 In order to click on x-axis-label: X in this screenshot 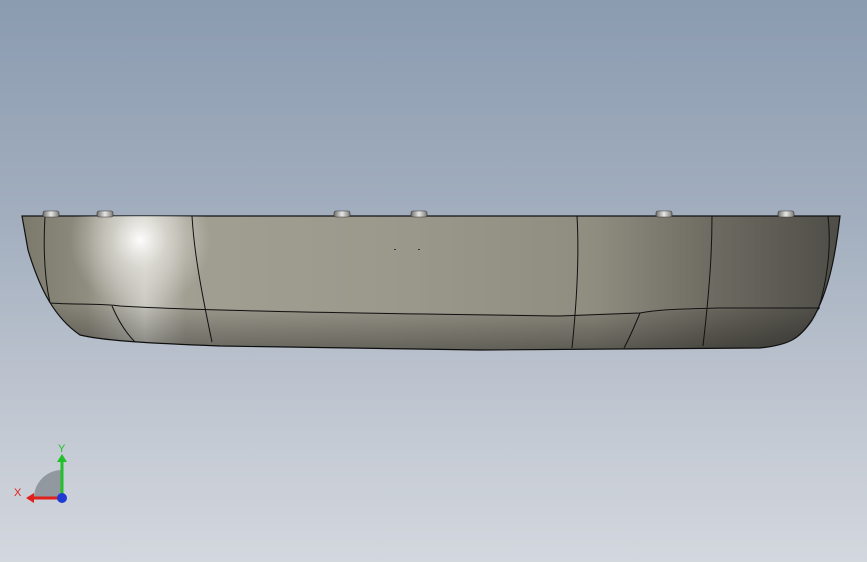, I will do `click(18, 493)`.